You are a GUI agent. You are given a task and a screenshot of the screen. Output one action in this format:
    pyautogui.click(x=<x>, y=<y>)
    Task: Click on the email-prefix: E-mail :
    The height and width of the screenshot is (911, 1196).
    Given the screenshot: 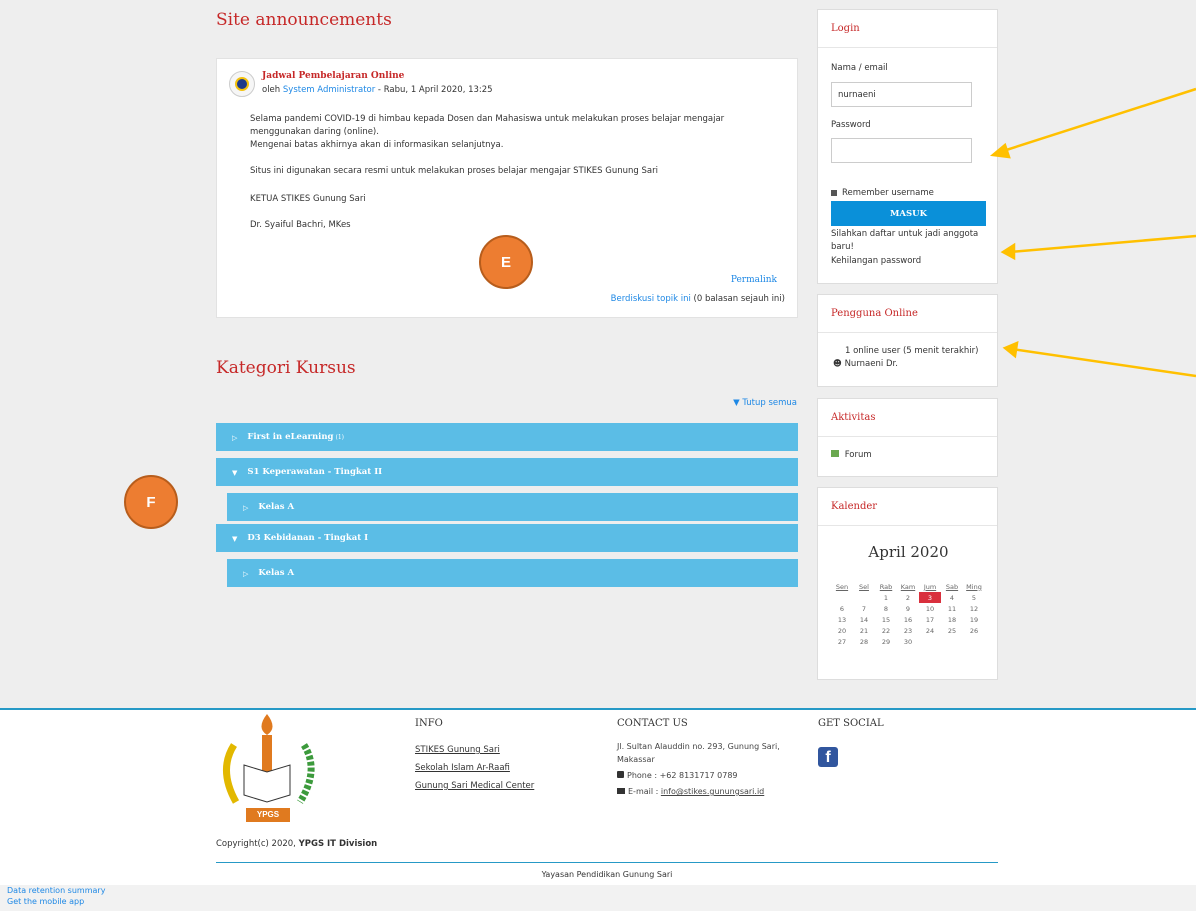 What is the action you would take?
    pyautogui.click(x=644, y=791)
    